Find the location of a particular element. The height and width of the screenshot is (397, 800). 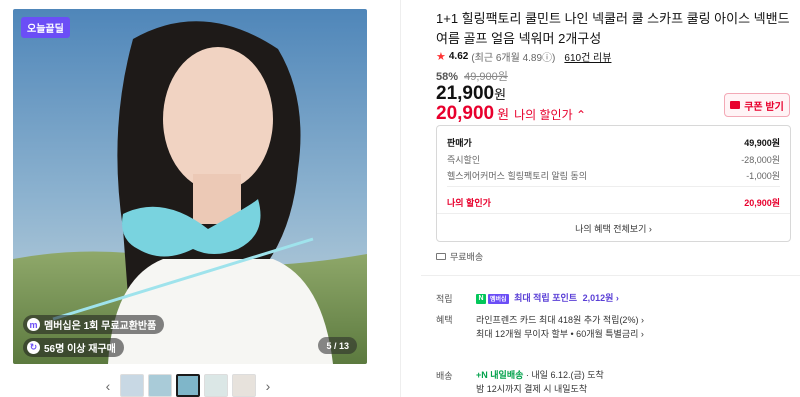

original-price: 49,900원 is located at coordinates (486, 77).